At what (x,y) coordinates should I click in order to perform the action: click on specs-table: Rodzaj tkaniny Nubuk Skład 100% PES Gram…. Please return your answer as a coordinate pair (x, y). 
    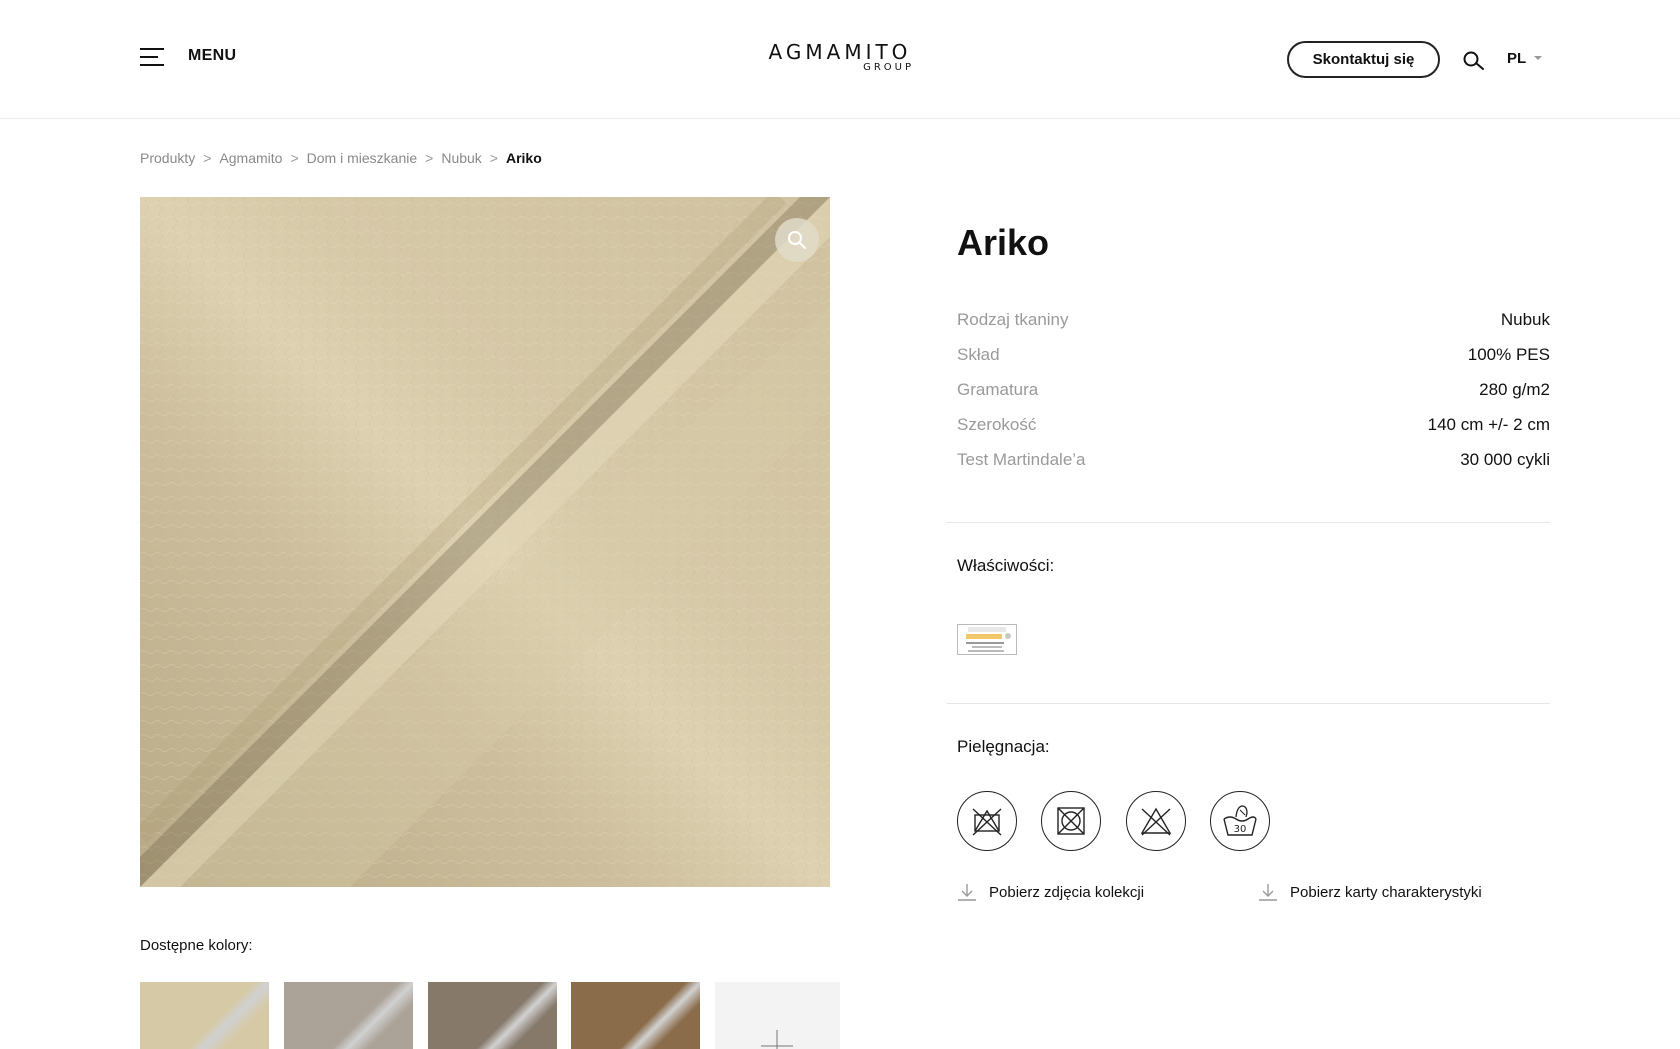
    Looking at the image, I should click on (1253, 397).